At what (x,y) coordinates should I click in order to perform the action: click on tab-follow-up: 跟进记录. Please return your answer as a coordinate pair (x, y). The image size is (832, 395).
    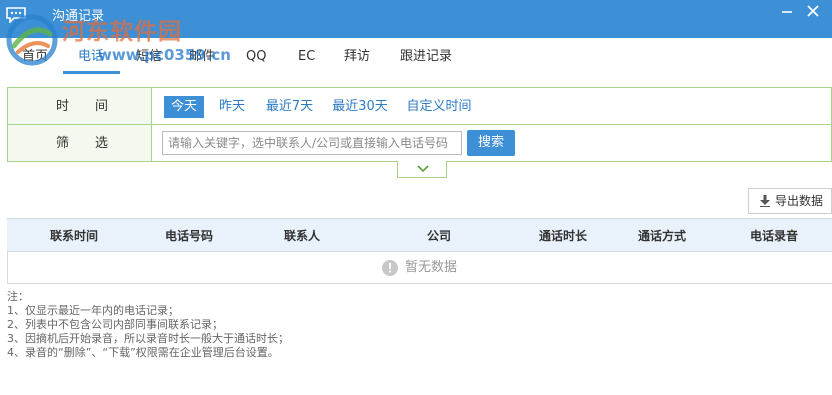
    Looking at the image, I should click on (426, 57).